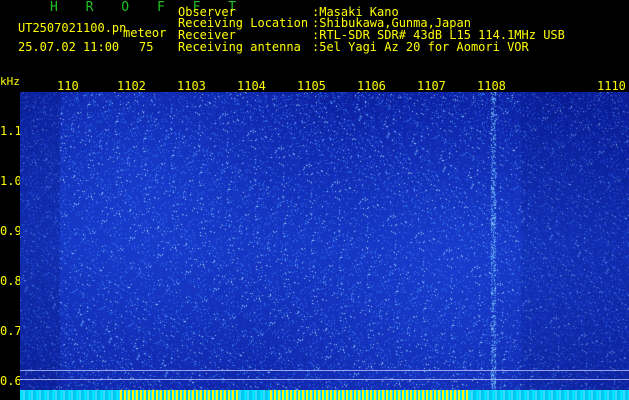 This screenshot has width=629, height=400. Describe the element at coordinates (311, 86) in the screenshot. I see `x-tick: 1105` at that location.